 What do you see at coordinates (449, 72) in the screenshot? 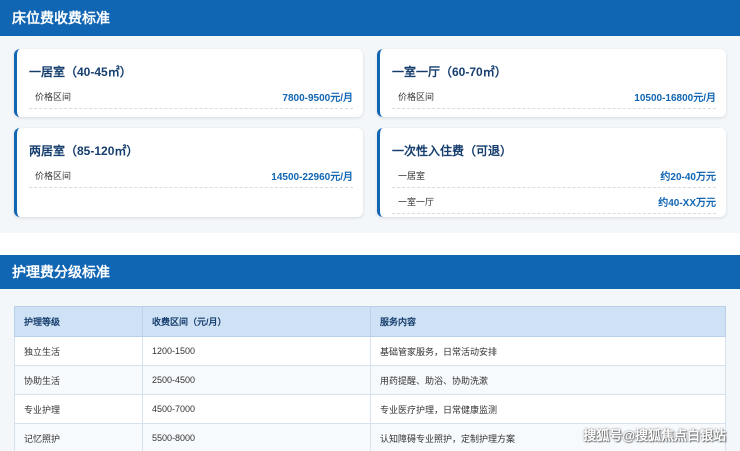
I see `card-title: 一室一厅（60-70㎡）` at bounding box center [449, 72].